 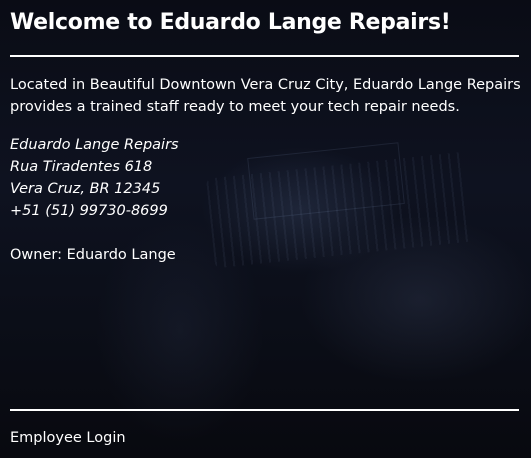 What do you see at coordinates (89, 211) in the screenshot?
I see `phone-number: +51 (51) 99730-8699` at bounding box center [89, 211].